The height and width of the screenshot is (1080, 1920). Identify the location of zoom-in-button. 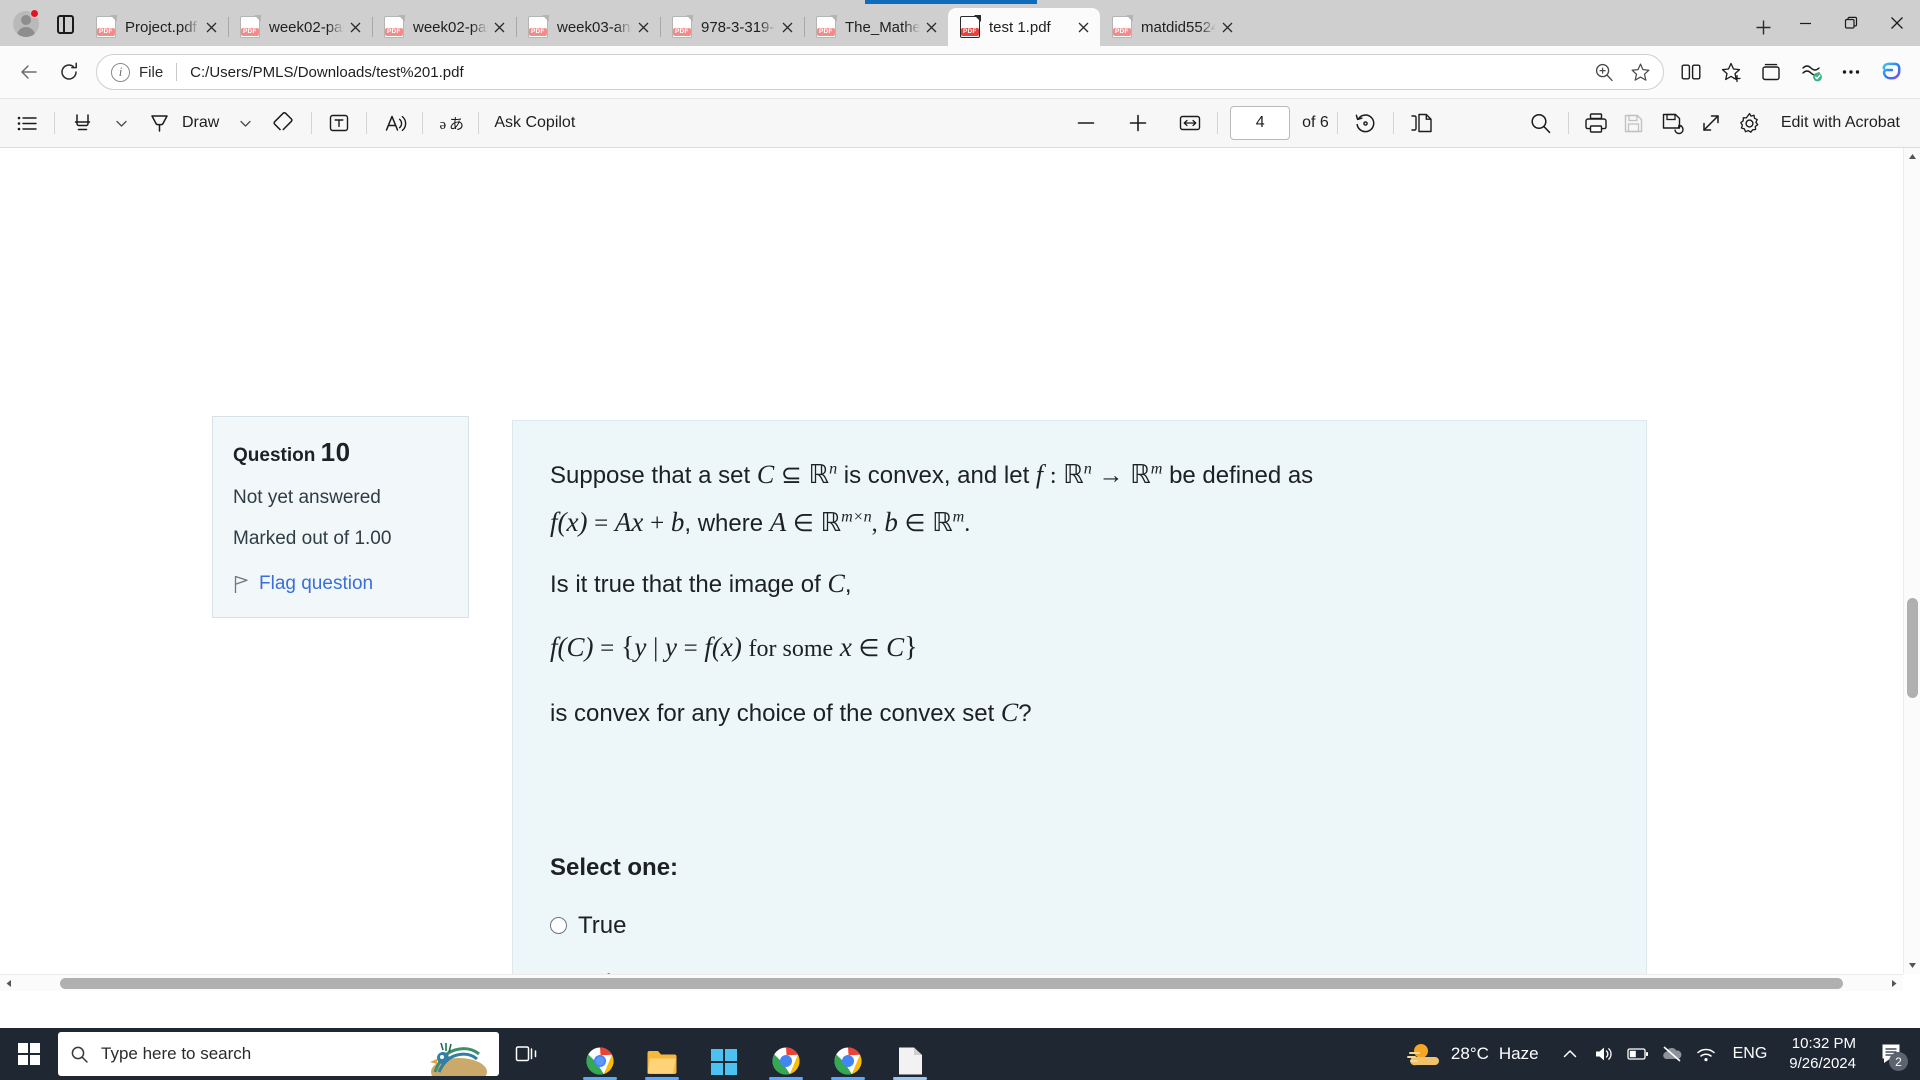
(1138, 123).